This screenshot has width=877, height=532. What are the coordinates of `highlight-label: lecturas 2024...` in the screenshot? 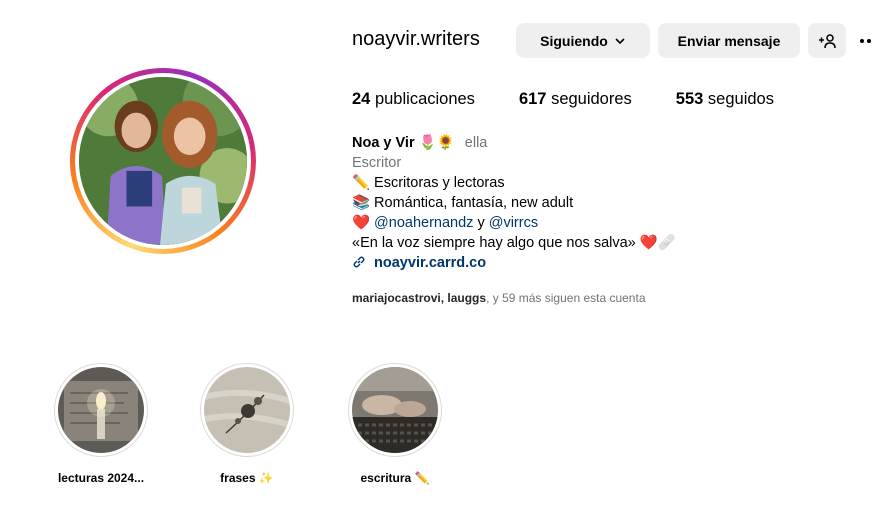 It's located at (101, 478).